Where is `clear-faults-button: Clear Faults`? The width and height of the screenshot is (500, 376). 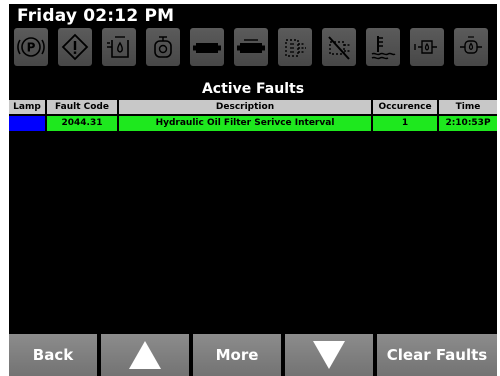 clear-faults-button: Clear Faults is located at coordinates (437, 355).